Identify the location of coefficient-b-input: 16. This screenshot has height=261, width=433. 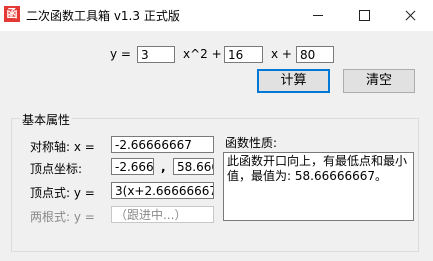
(243, 54).